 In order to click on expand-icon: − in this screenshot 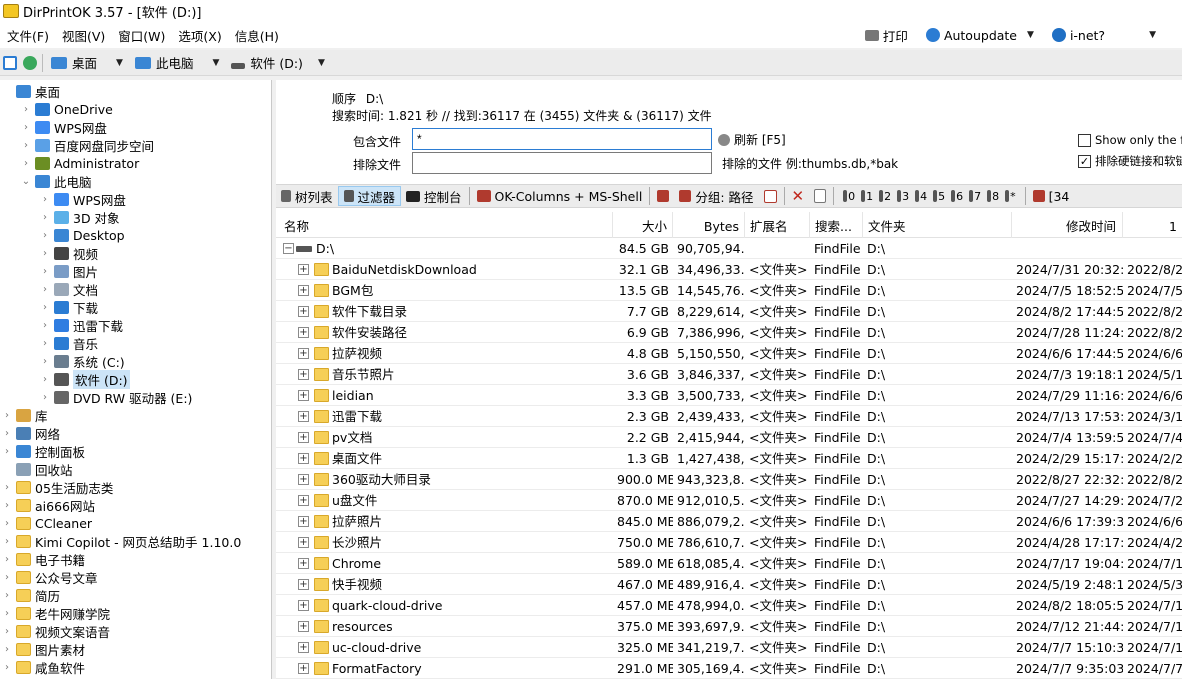, I will do `click(288, 248)`.